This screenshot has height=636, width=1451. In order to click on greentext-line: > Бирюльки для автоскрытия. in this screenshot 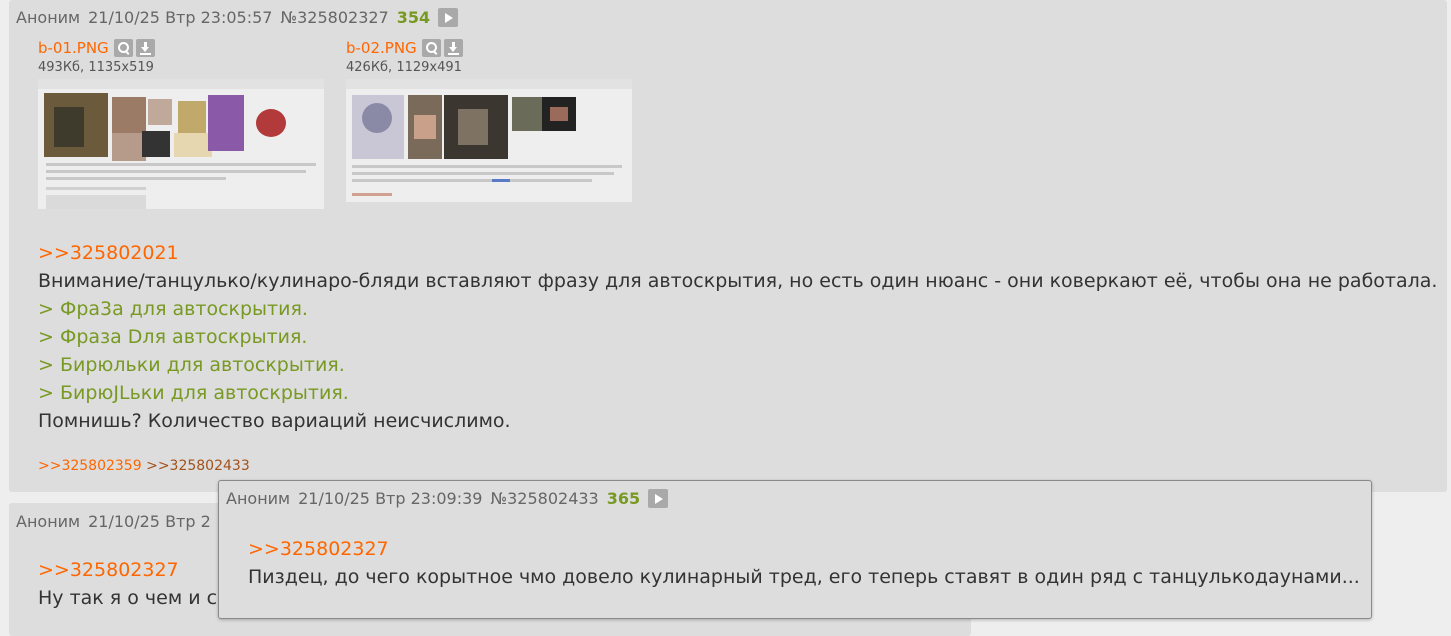, I will do `click(191, 365)`.